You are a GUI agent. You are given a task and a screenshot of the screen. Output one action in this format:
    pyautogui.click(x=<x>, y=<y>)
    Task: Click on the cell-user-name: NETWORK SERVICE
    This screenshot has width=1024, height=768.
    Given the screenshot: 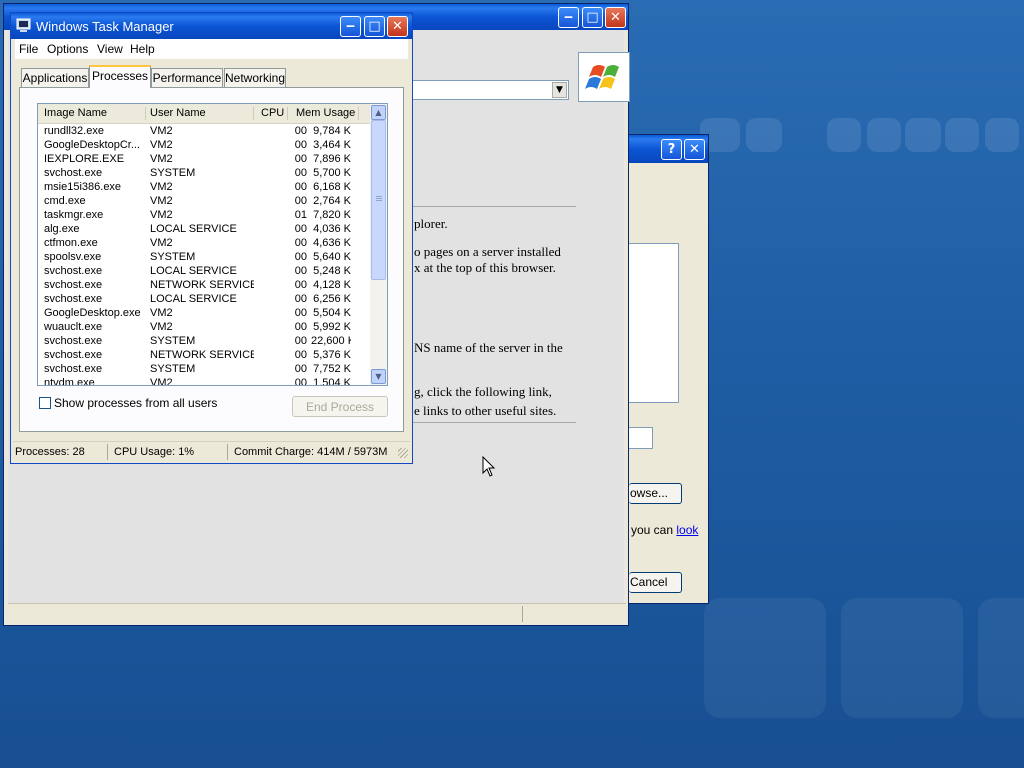 What is the action you would take?
    pyautogui.click(x=202, y=355)
    